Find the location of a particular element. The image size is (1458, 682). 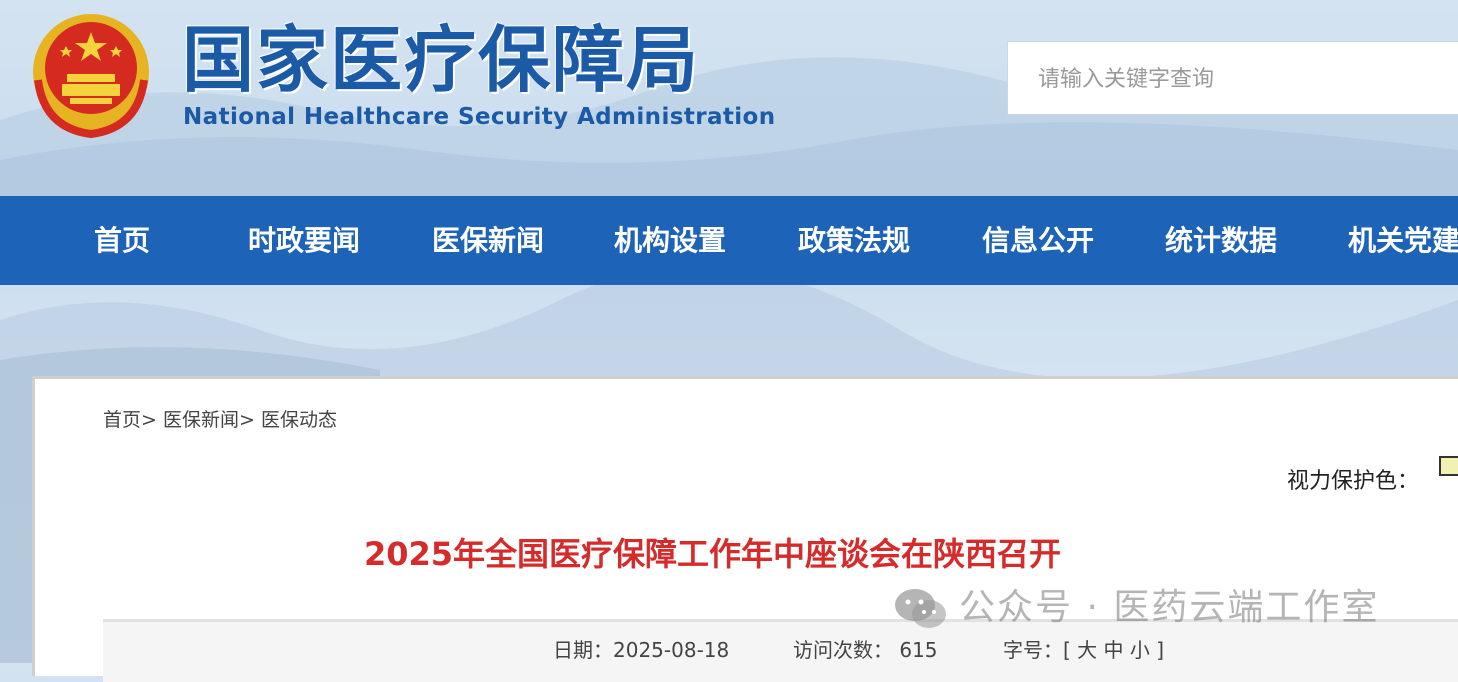

nav-item-news: 医保新闻 is located at coordinates (488, 240).